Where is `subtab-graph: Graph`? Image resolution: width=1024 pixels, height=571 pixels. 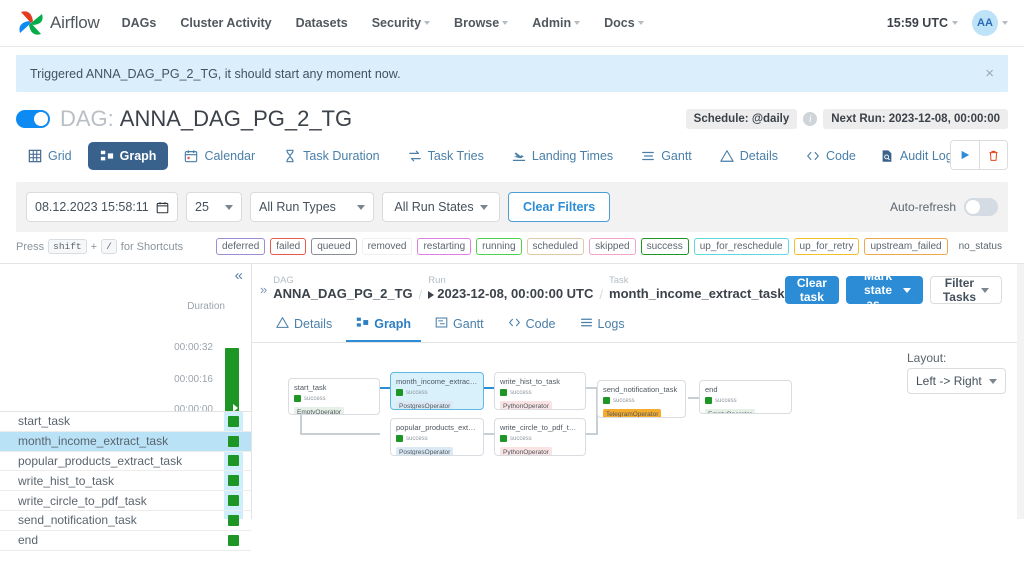
subtab-graph: Graph is located at coordinates (384, 326).